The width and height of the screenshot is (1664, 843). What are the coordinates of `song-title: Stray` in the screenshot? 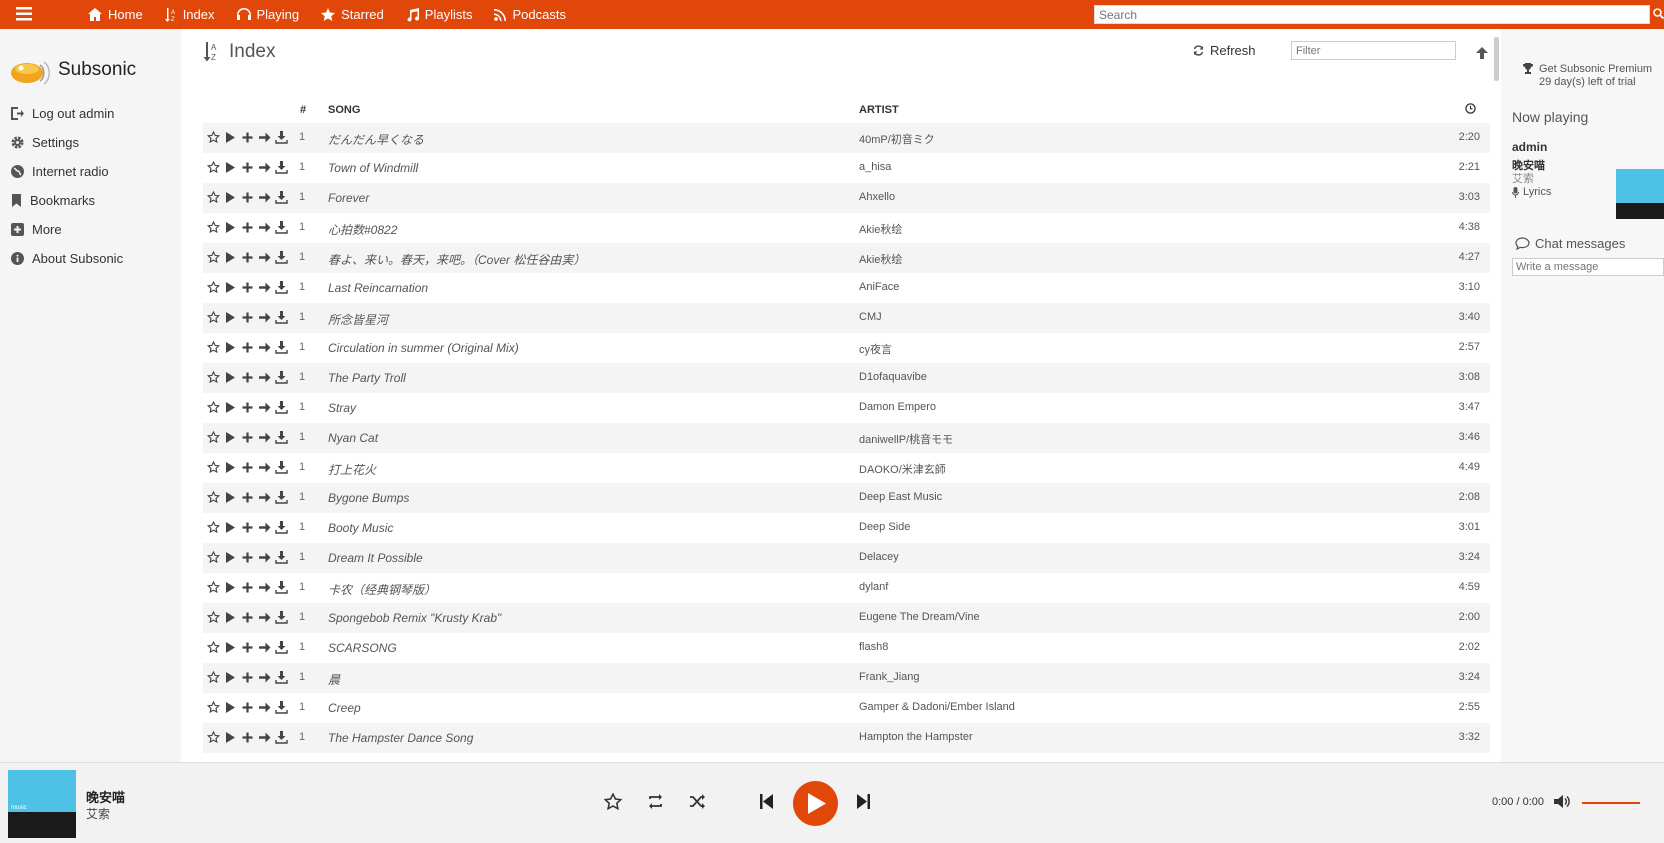 It's located at (342, 408).